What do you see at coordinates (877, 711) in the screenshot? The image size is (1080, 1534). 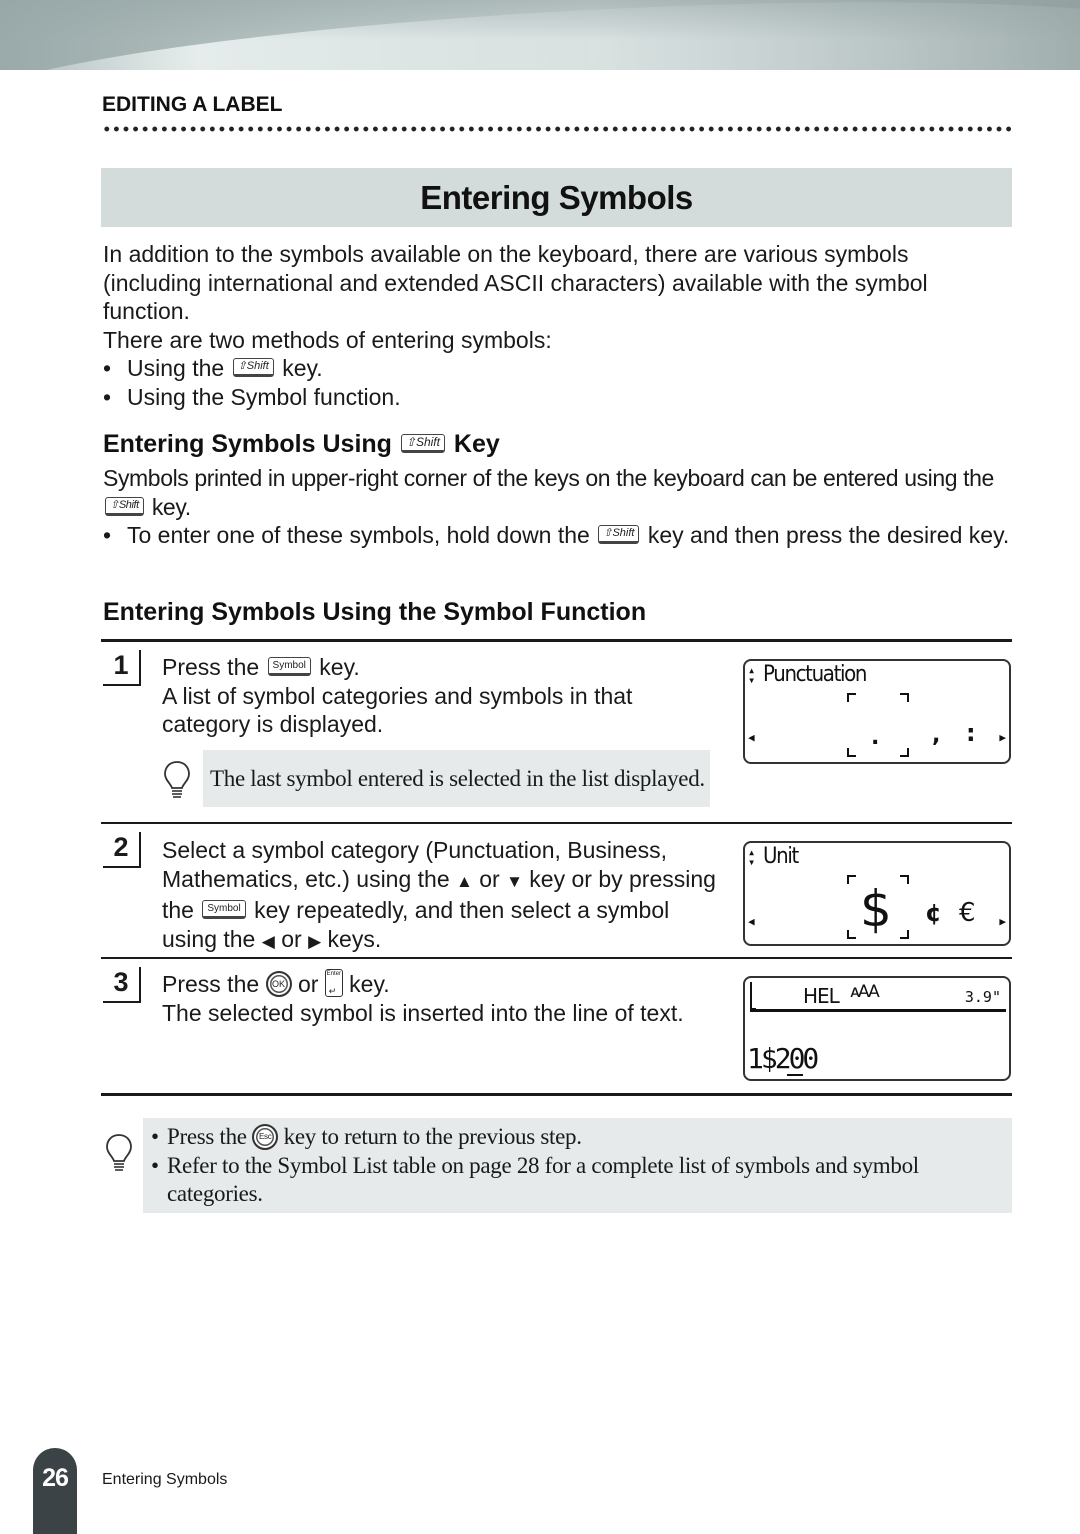 I see `lcd-screen-punctuation: ▴ ▾ Punctuation ◀ ▶ . , :` at bounding box center [877, 711].